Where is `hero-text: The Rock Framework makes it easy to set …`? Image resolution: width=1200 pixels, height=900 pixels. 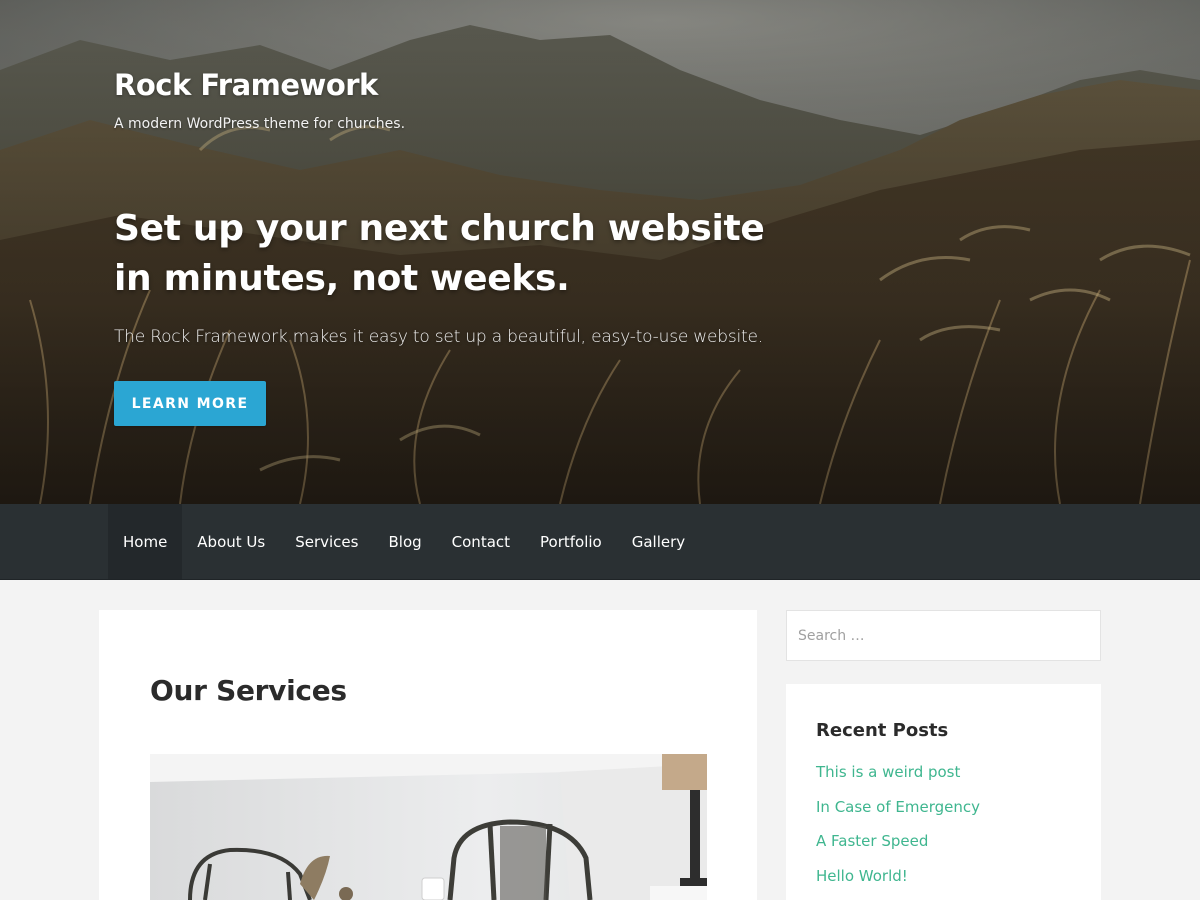 hero-text: The Rock Framework makes it easy to set … is located at coordinates (438, 337).